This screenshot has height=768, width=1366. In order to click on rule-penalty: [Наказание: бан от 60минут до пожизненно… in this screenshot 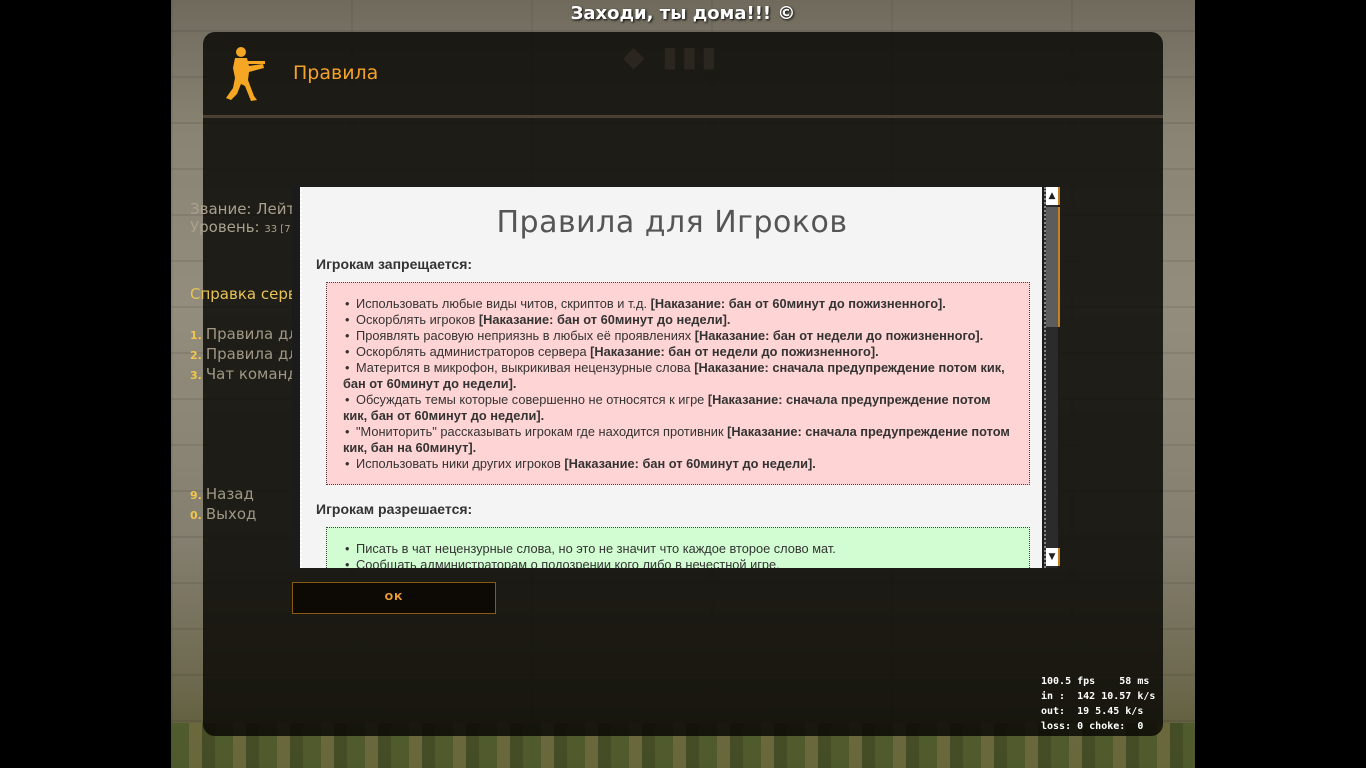, I will do `click(798, 303)`.